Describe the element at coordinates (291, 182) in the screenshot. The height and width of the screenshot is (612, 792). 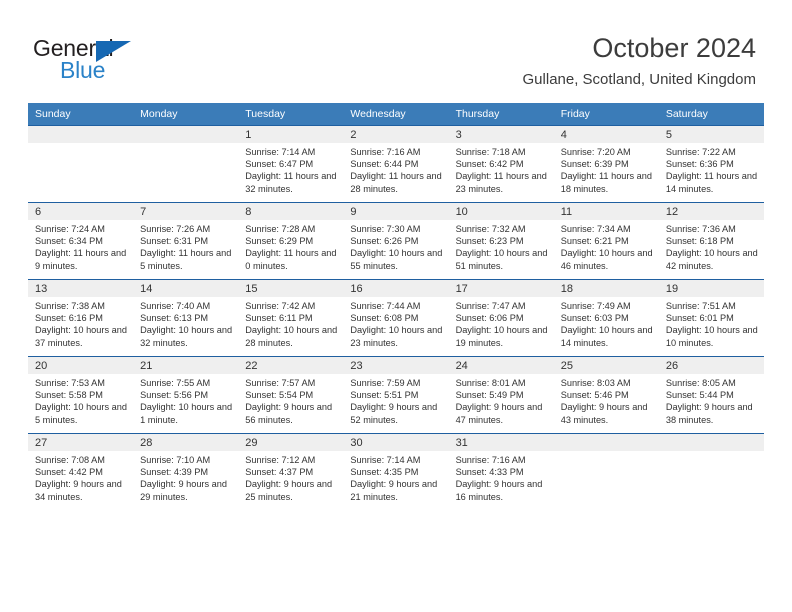
I see `daylight-text: Daylight: 11 hours and 32 minutes.` at that location.